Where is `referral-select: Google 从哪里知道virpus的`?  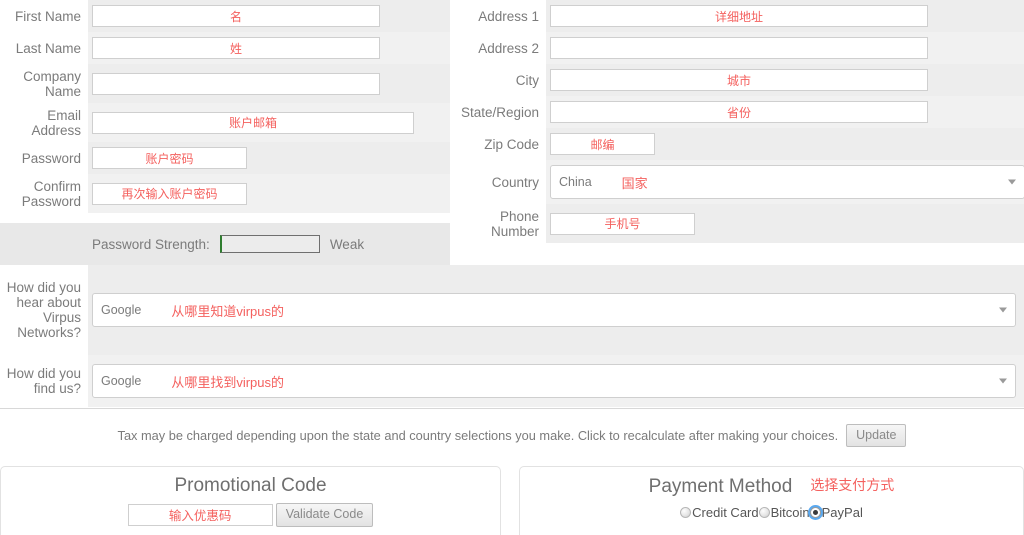
referral-select: Google 从哪里知道virpus的 is located at coordinates (554, 310).